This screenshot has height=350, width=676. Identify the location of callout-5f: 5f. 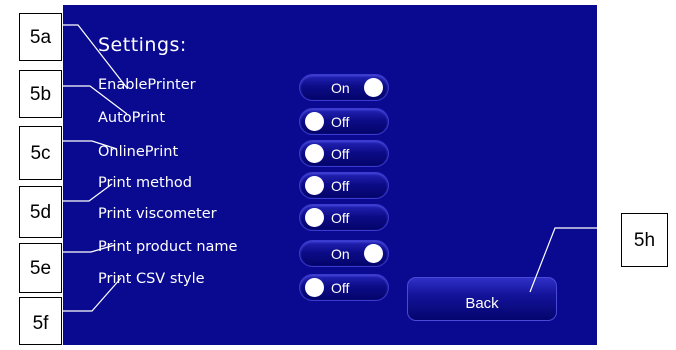
(40, 321).